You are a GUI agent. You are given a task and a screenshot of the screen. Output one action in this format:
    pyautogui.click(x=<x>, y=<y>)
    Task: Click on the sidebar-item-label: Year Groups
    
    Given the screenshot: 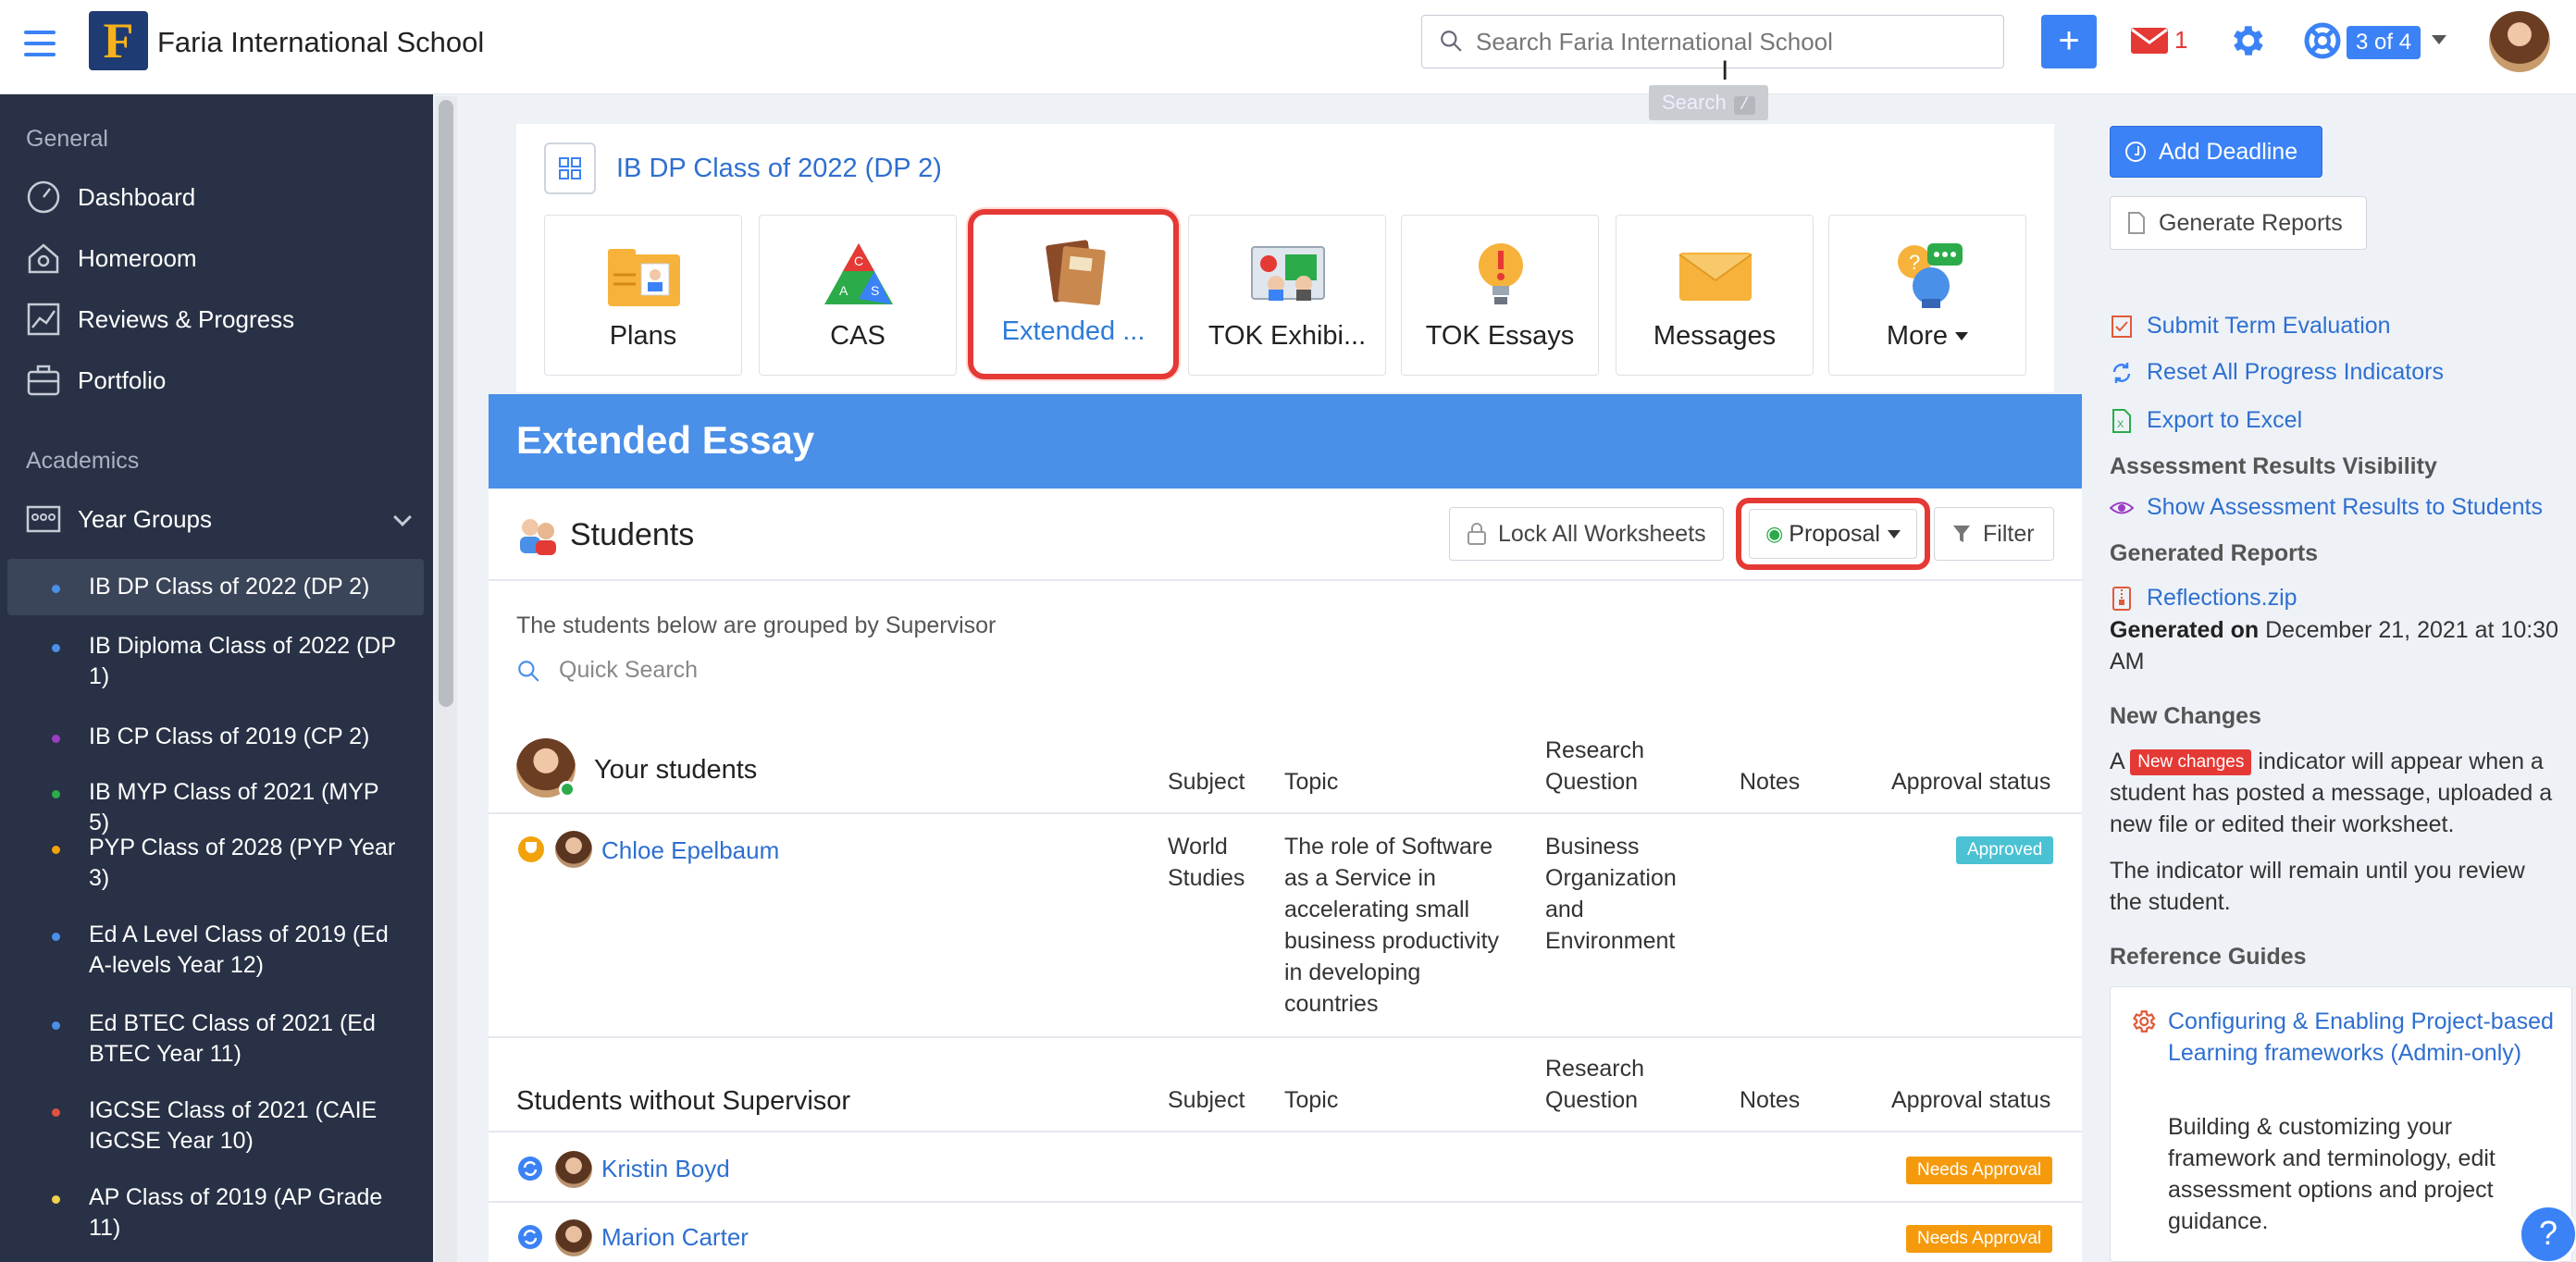 What is the action you would take?
    pyautogui.click(x=146, y=518)
    